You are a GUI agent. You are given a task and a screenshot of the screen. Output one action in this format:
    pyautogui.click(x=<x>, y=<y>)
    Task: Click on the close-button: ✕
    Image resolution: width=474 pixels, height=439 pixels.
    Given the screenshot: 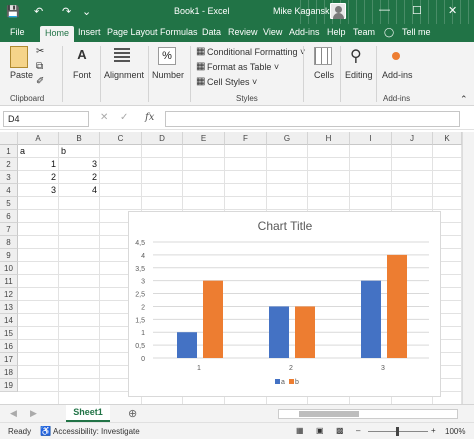 What is the action you would take?
    pyautogui.click(x=452, y=10)
    